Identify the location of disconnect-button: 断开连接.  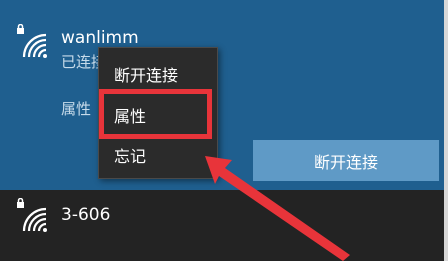
(346, 160).